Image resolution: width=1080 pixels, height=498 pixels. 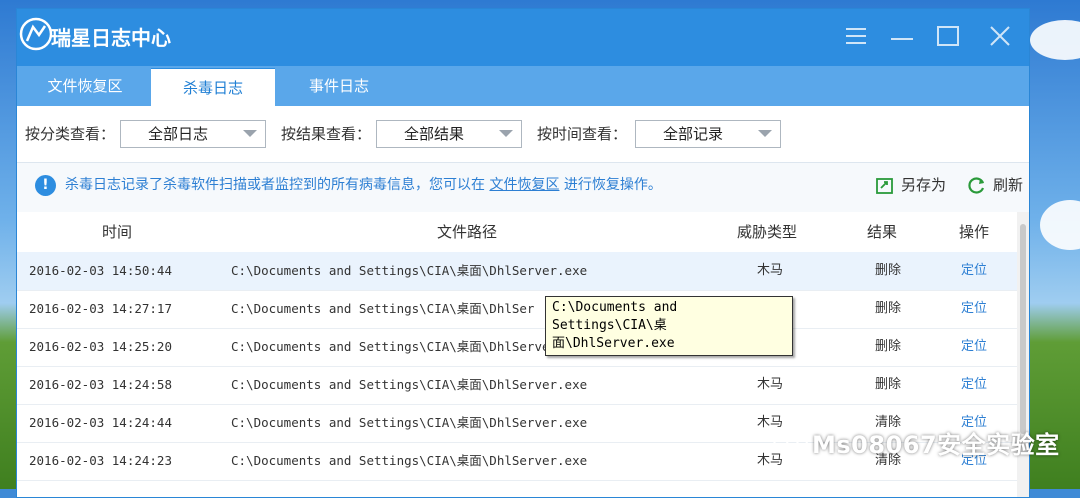 What do you see at coordinates (383, 308) in the screenshot?
I see `cell-path: C:\Documents and Settings\CIA\桌面\DhlSer` at bounding box center [383, 308].